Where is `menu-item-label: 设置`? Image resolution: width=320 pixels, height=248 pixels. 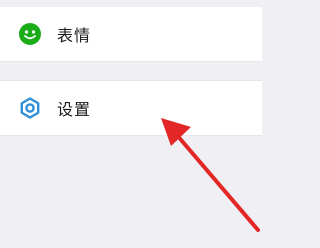 menu-item-label: 设置 is located at coordinates (74, 109).